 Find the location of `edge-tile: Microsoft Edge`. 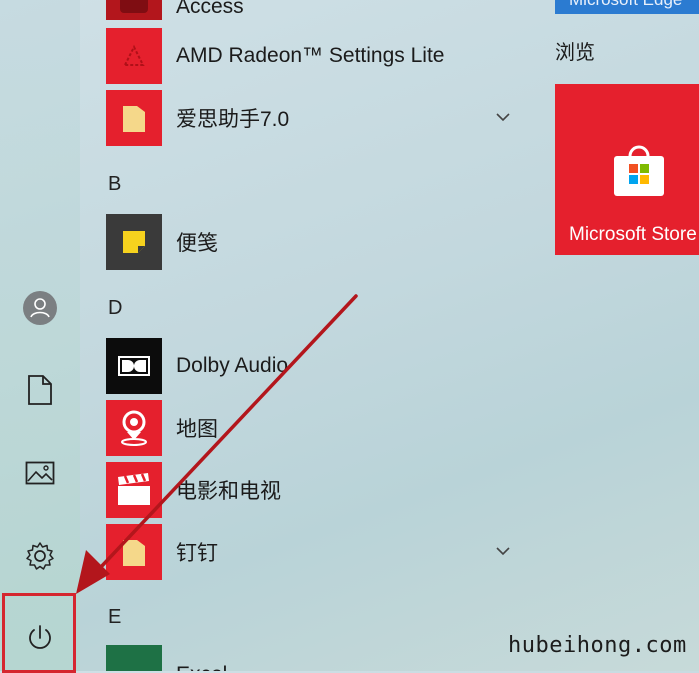

edge-tile: Microsoft Edge is located at coordinates (627, 7).